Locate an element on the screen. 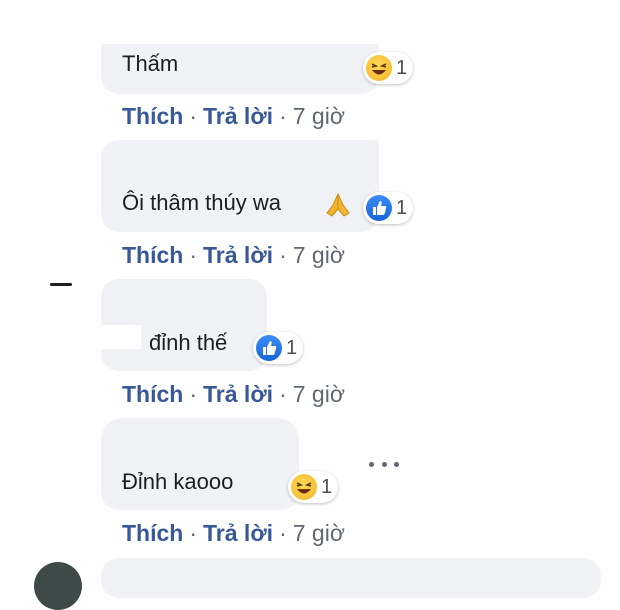 Image resolution: width=620 pixels, height=610 pixels. bubble-inner is located at coordinates (121, 337).